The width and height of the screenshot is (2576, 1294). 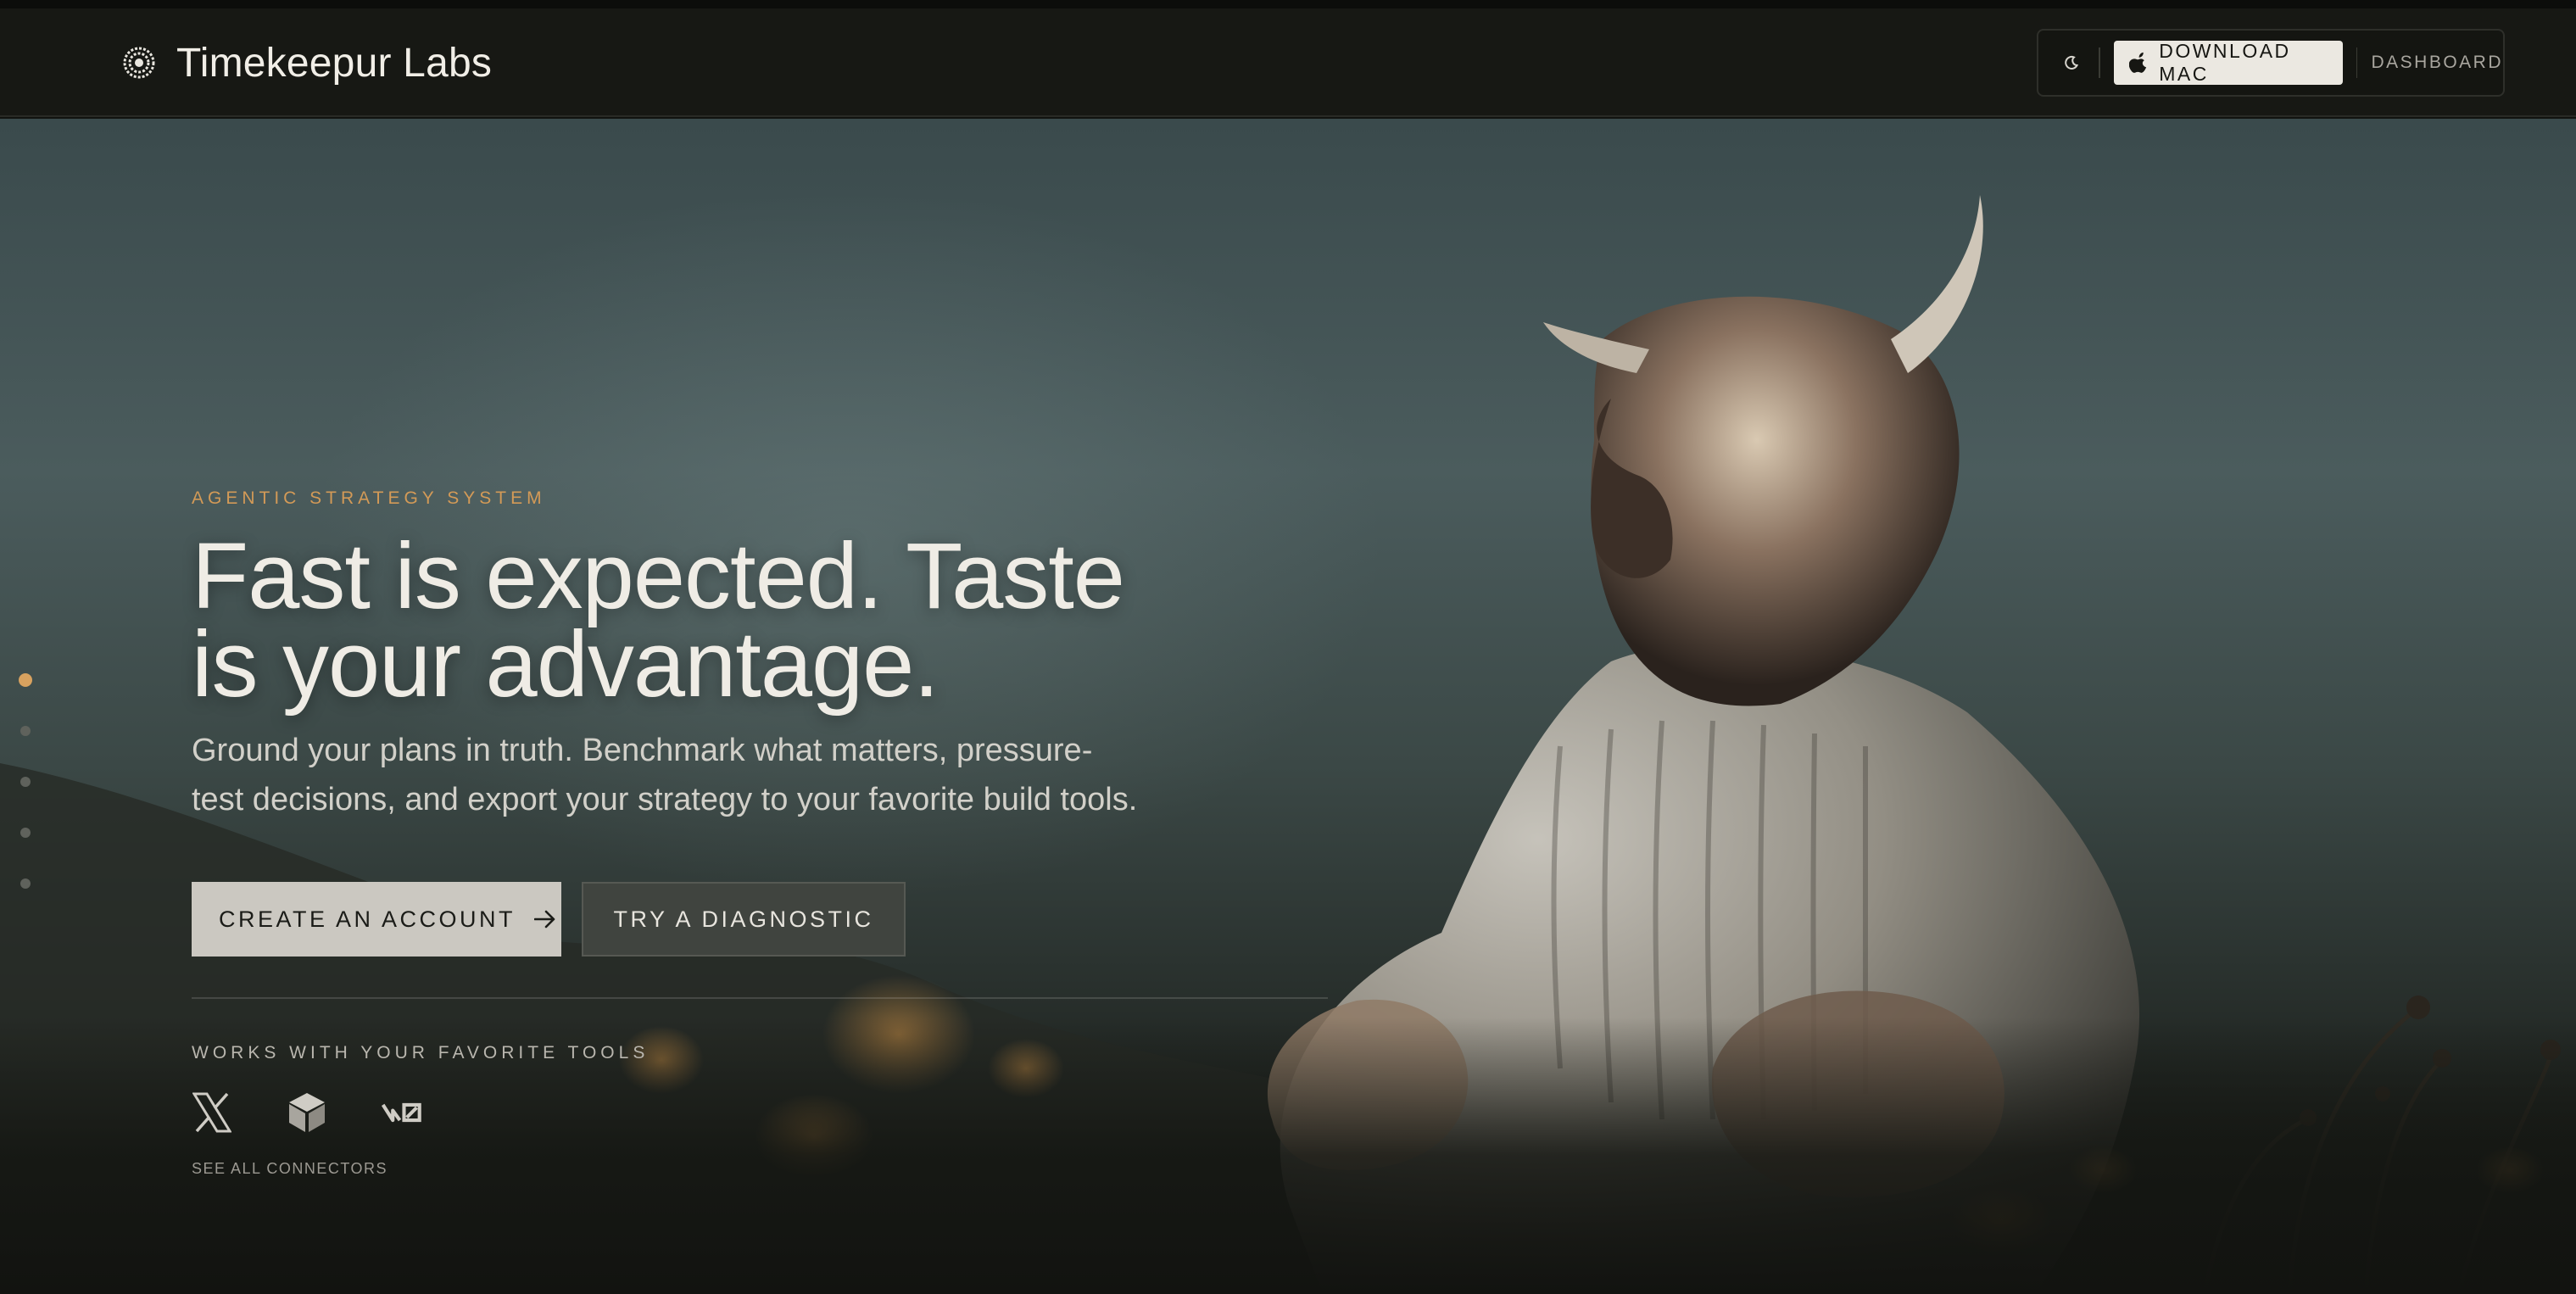 I want to click on v0-logo-icon, so click(x=401, y=1112).